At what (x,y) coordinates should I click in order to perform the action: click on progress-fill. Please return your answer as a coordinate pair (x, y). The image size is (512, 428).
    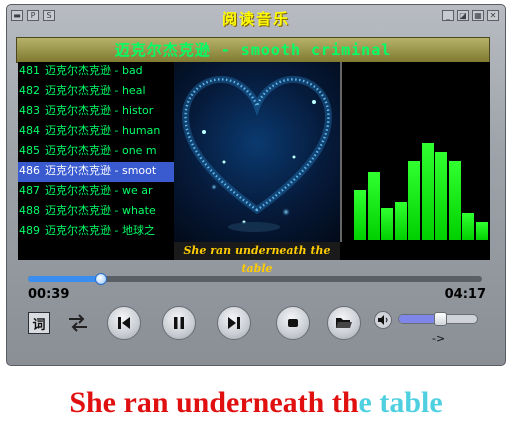
    Looking at the image, I should click on (64, 279).